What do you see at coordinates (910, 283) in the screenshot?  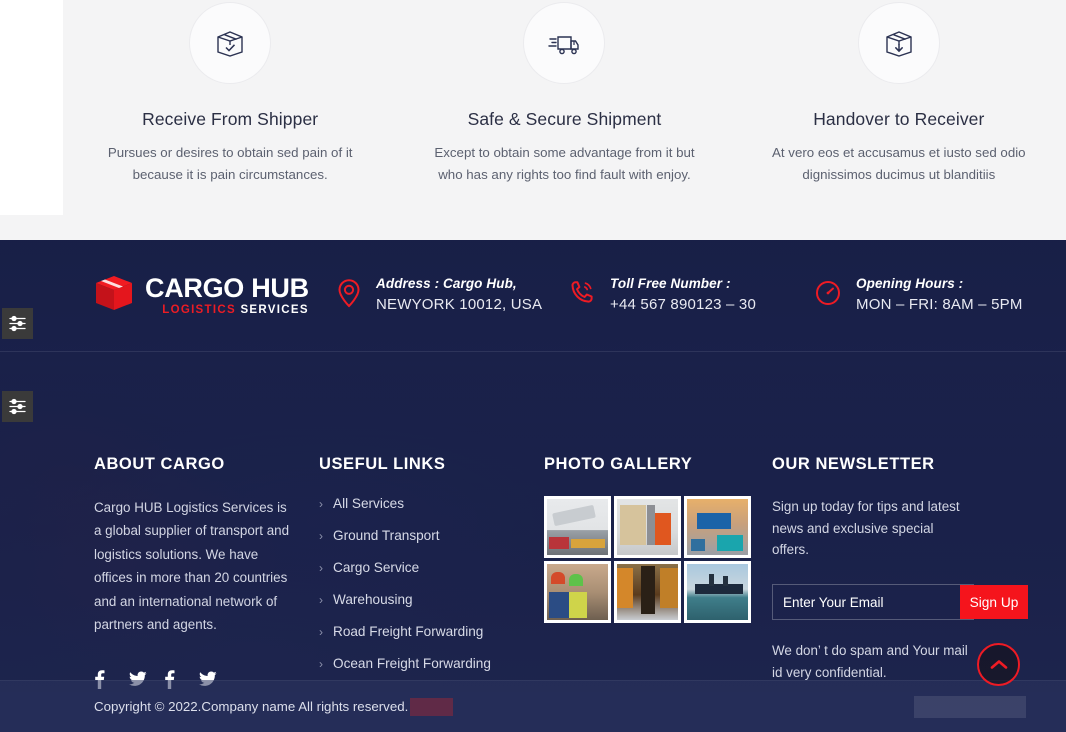 I see `contact-hours-label: Opening Hours :` at bounding box center [910, 283].